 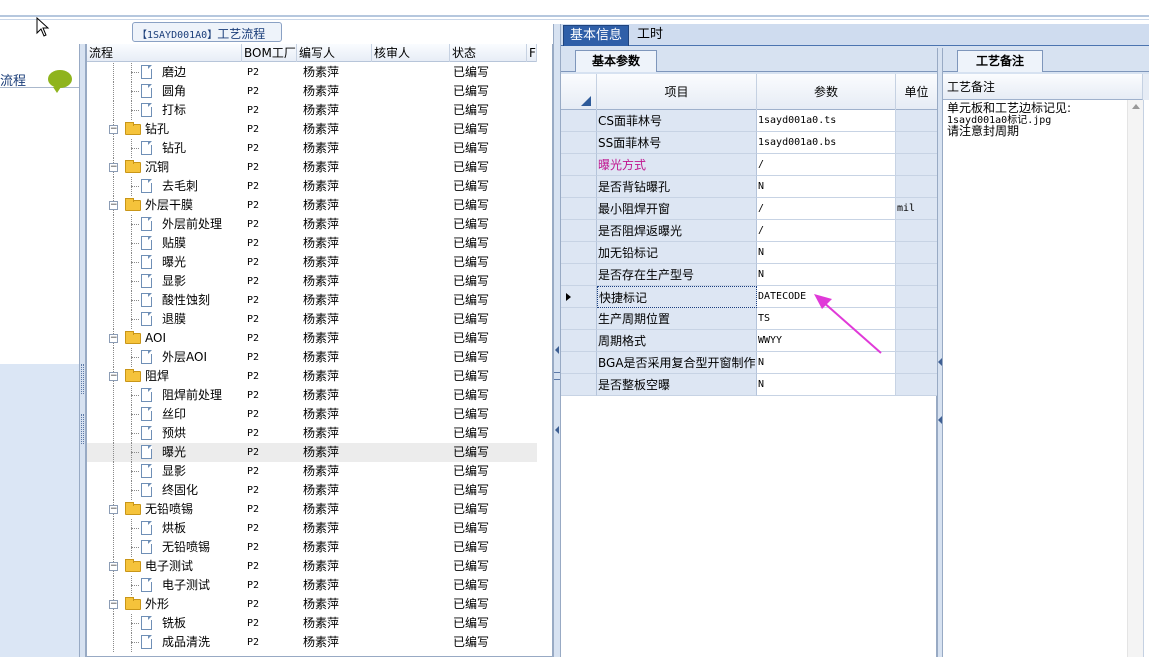 I want to click on param-item-cell: BGA是否采用复合型开窗制作, so click(x=677, y=363).